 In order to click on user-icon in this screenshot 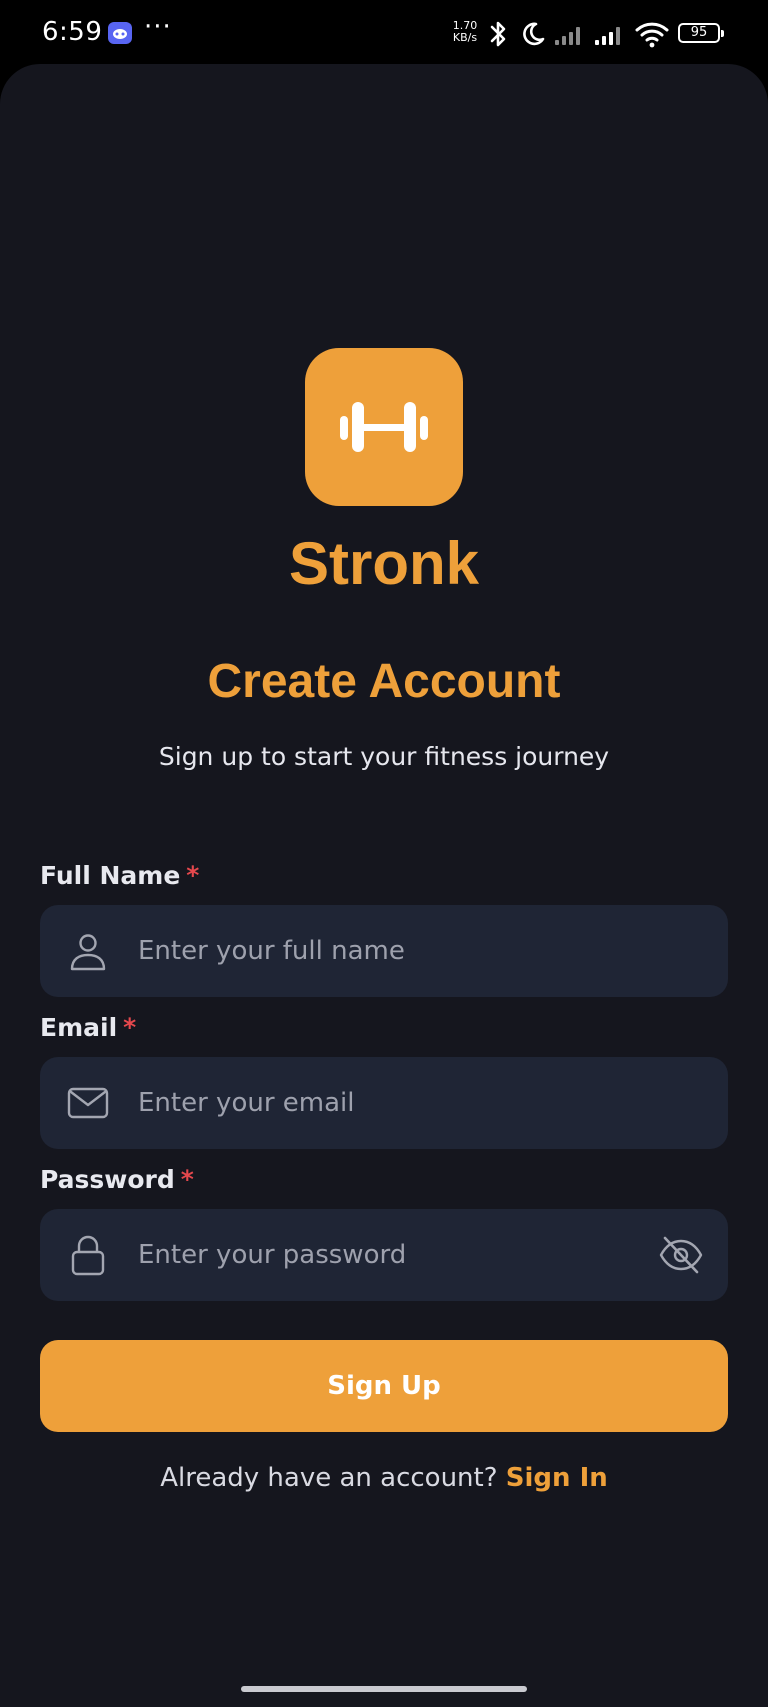, I will do `click(88, 952)`.